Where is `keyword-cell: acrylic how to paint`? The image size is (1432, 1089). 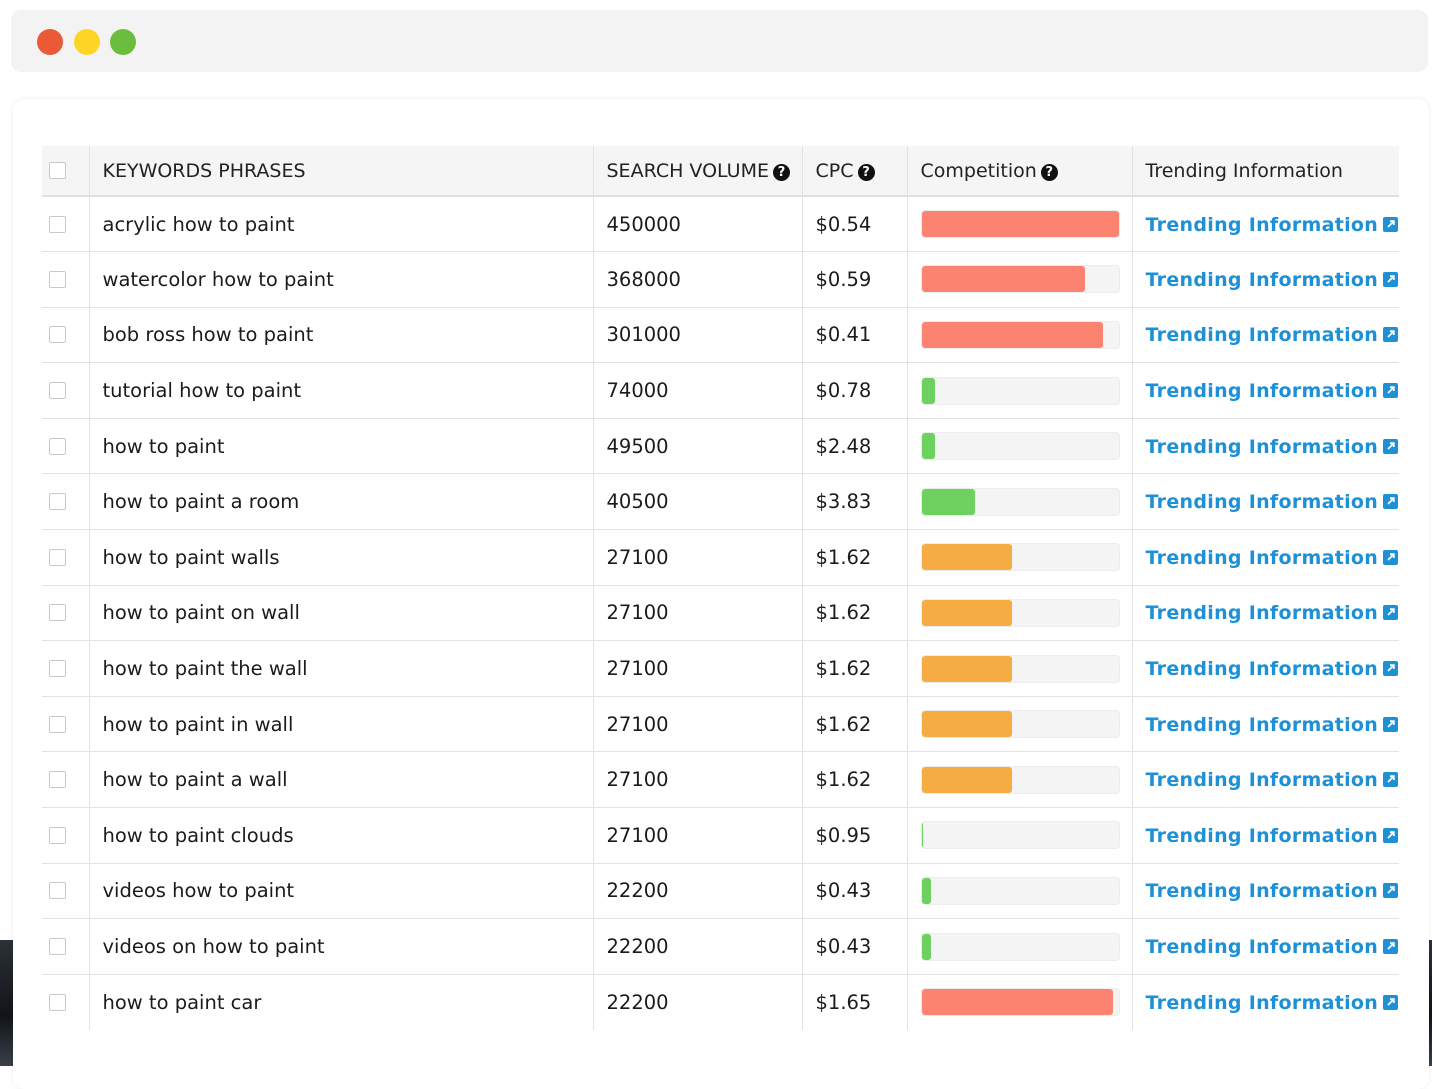
keyword-cell: acrylic how to paint is located at coordinates (341, 224).